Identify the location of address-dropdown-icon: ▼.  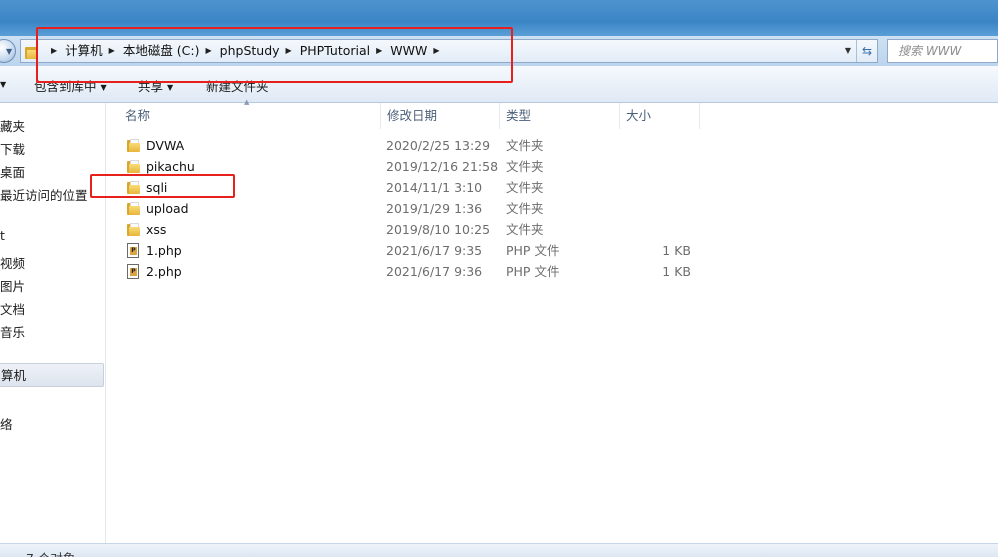
(848, 51).